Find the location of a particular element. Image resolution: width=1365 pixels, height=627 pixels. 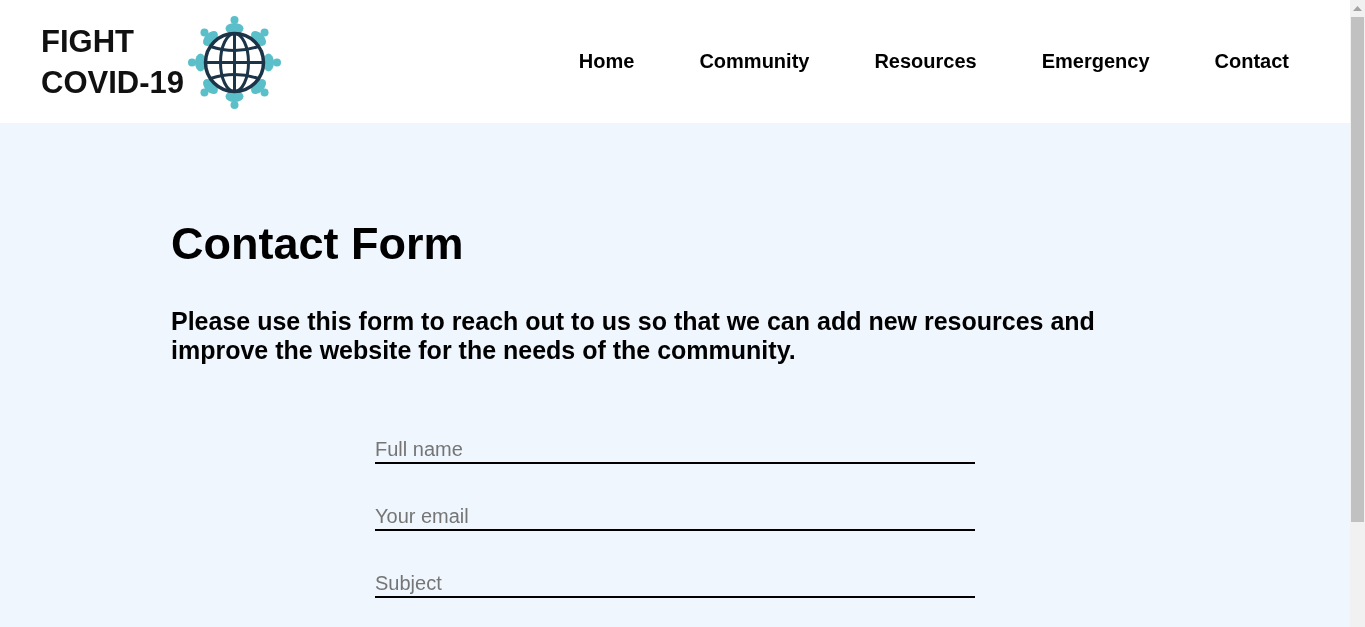

nav-link: Resources is located at coordinates (925, 61).